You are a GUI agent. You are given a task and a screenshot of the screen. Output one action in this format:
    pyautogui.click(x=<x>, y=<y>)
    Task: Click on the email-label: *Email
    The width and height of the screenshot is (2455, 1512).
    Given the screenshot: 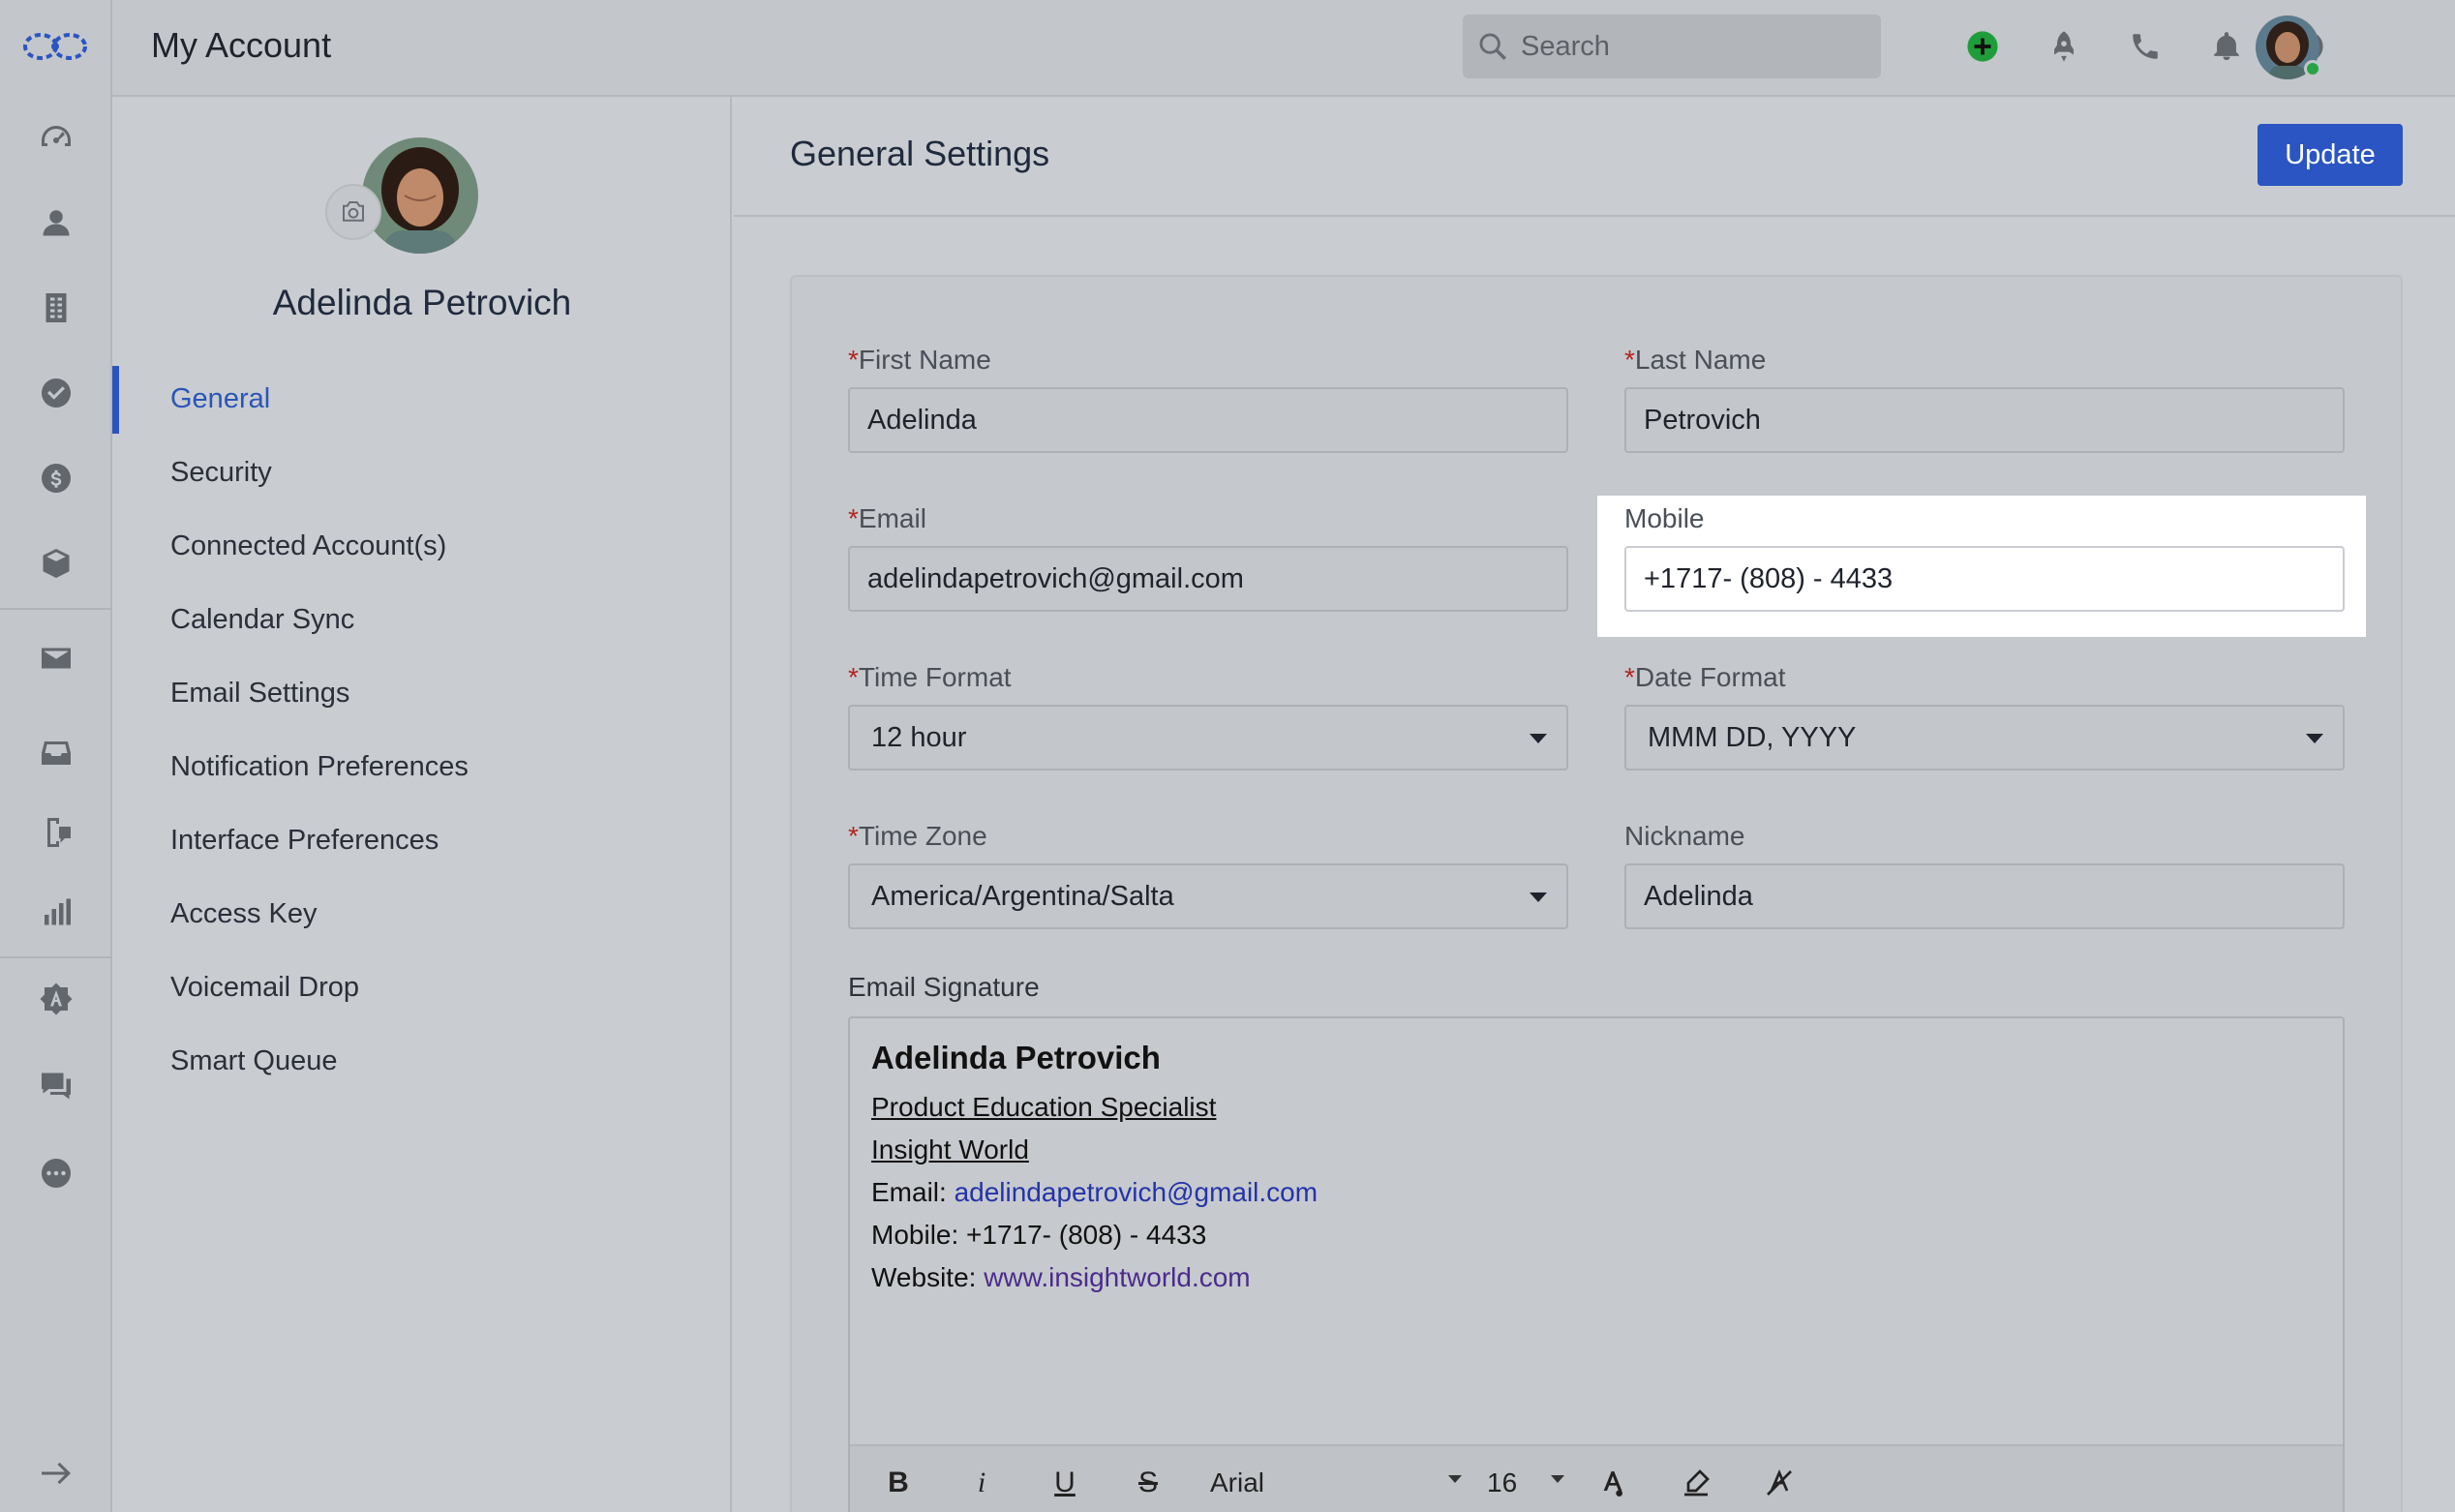 What is the action you would take?
    pyautogui.click(x=887, y=518)
    